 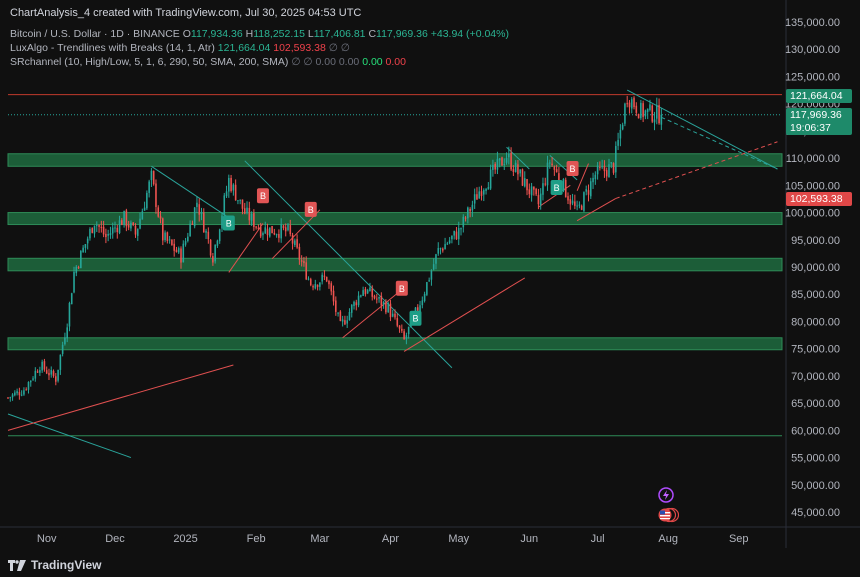 I want to click on price-tick-label: 50,000.00, so click(x=815, y=486).